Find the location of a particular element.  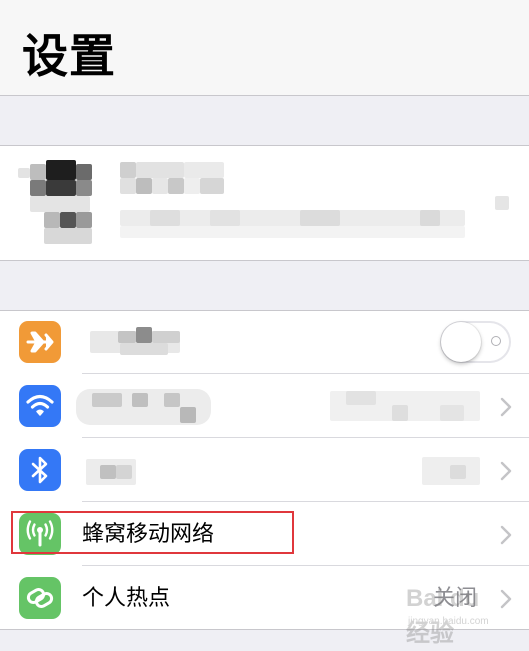

toggle-knob is located at coordinates (461, 342).